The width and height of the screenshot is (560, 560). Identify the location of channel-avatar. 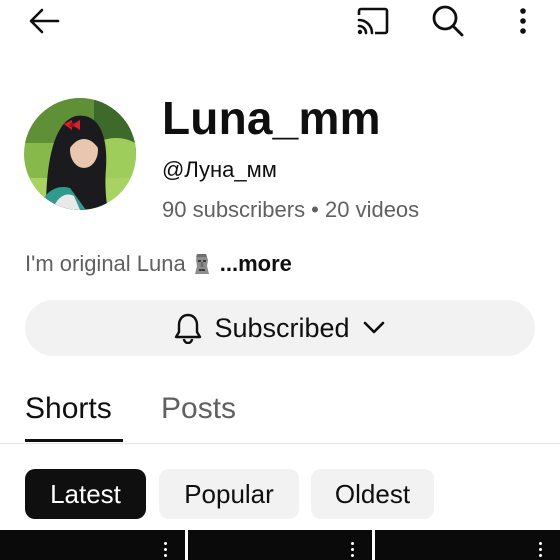
(80, 154).